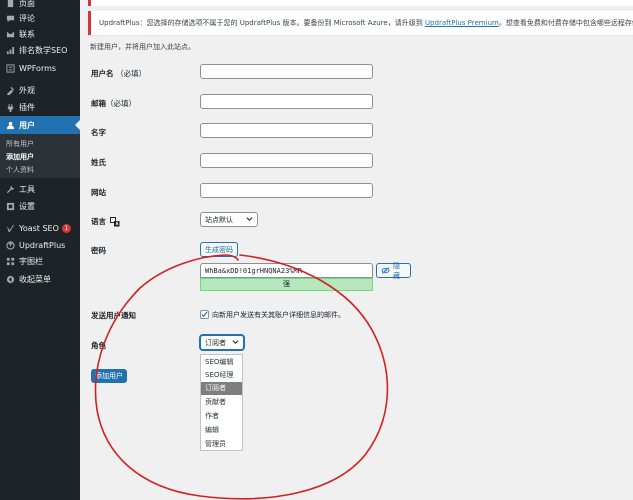  Describe the element at coordinates (98, 132) in the screenshot. I see `firstname-label: 名字` at that location.